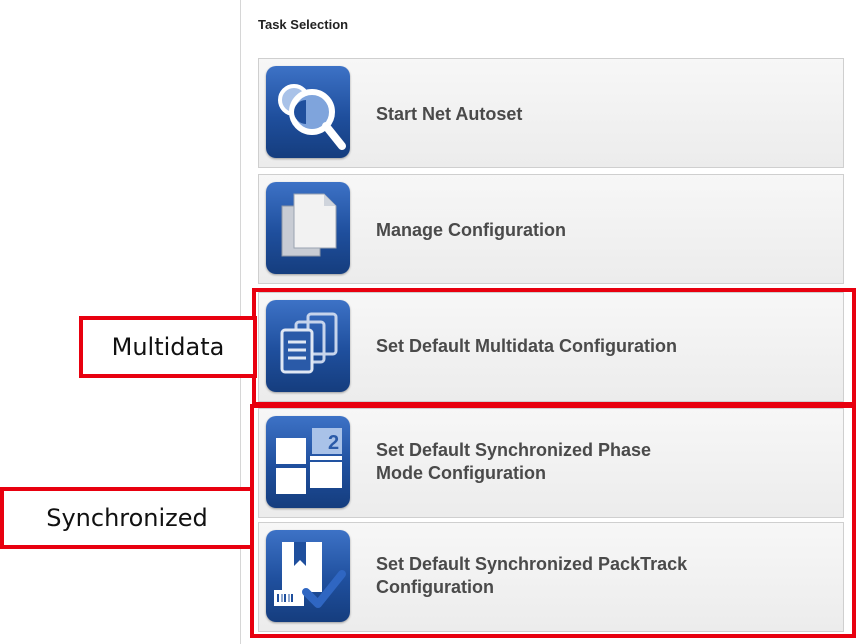  What do you see at coordinates (308, 112) in the screenshot?
I see `autoset-magnifier-icon` at bounding box center [308, 112].